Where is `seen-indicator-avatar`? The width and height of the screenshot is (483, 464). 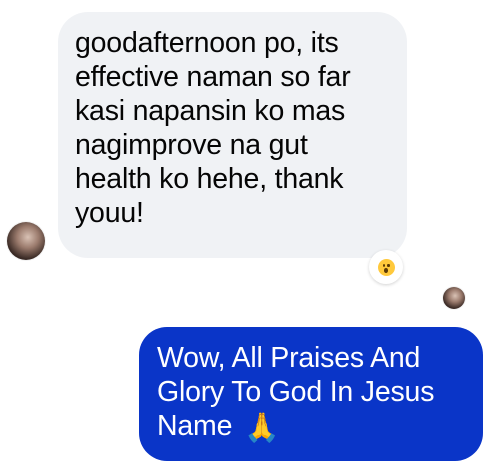
seen-indicator-avatar is located at coordinates (454, 298).